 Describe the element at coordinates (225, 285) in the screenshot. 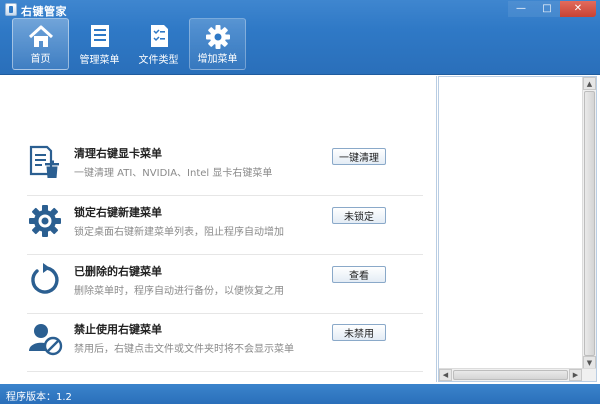

I see `list-item-deleted-menus: 已删除的右键菜单 删除菜单时，程序自动进行备份，以便恢复之用 查看` at that location.